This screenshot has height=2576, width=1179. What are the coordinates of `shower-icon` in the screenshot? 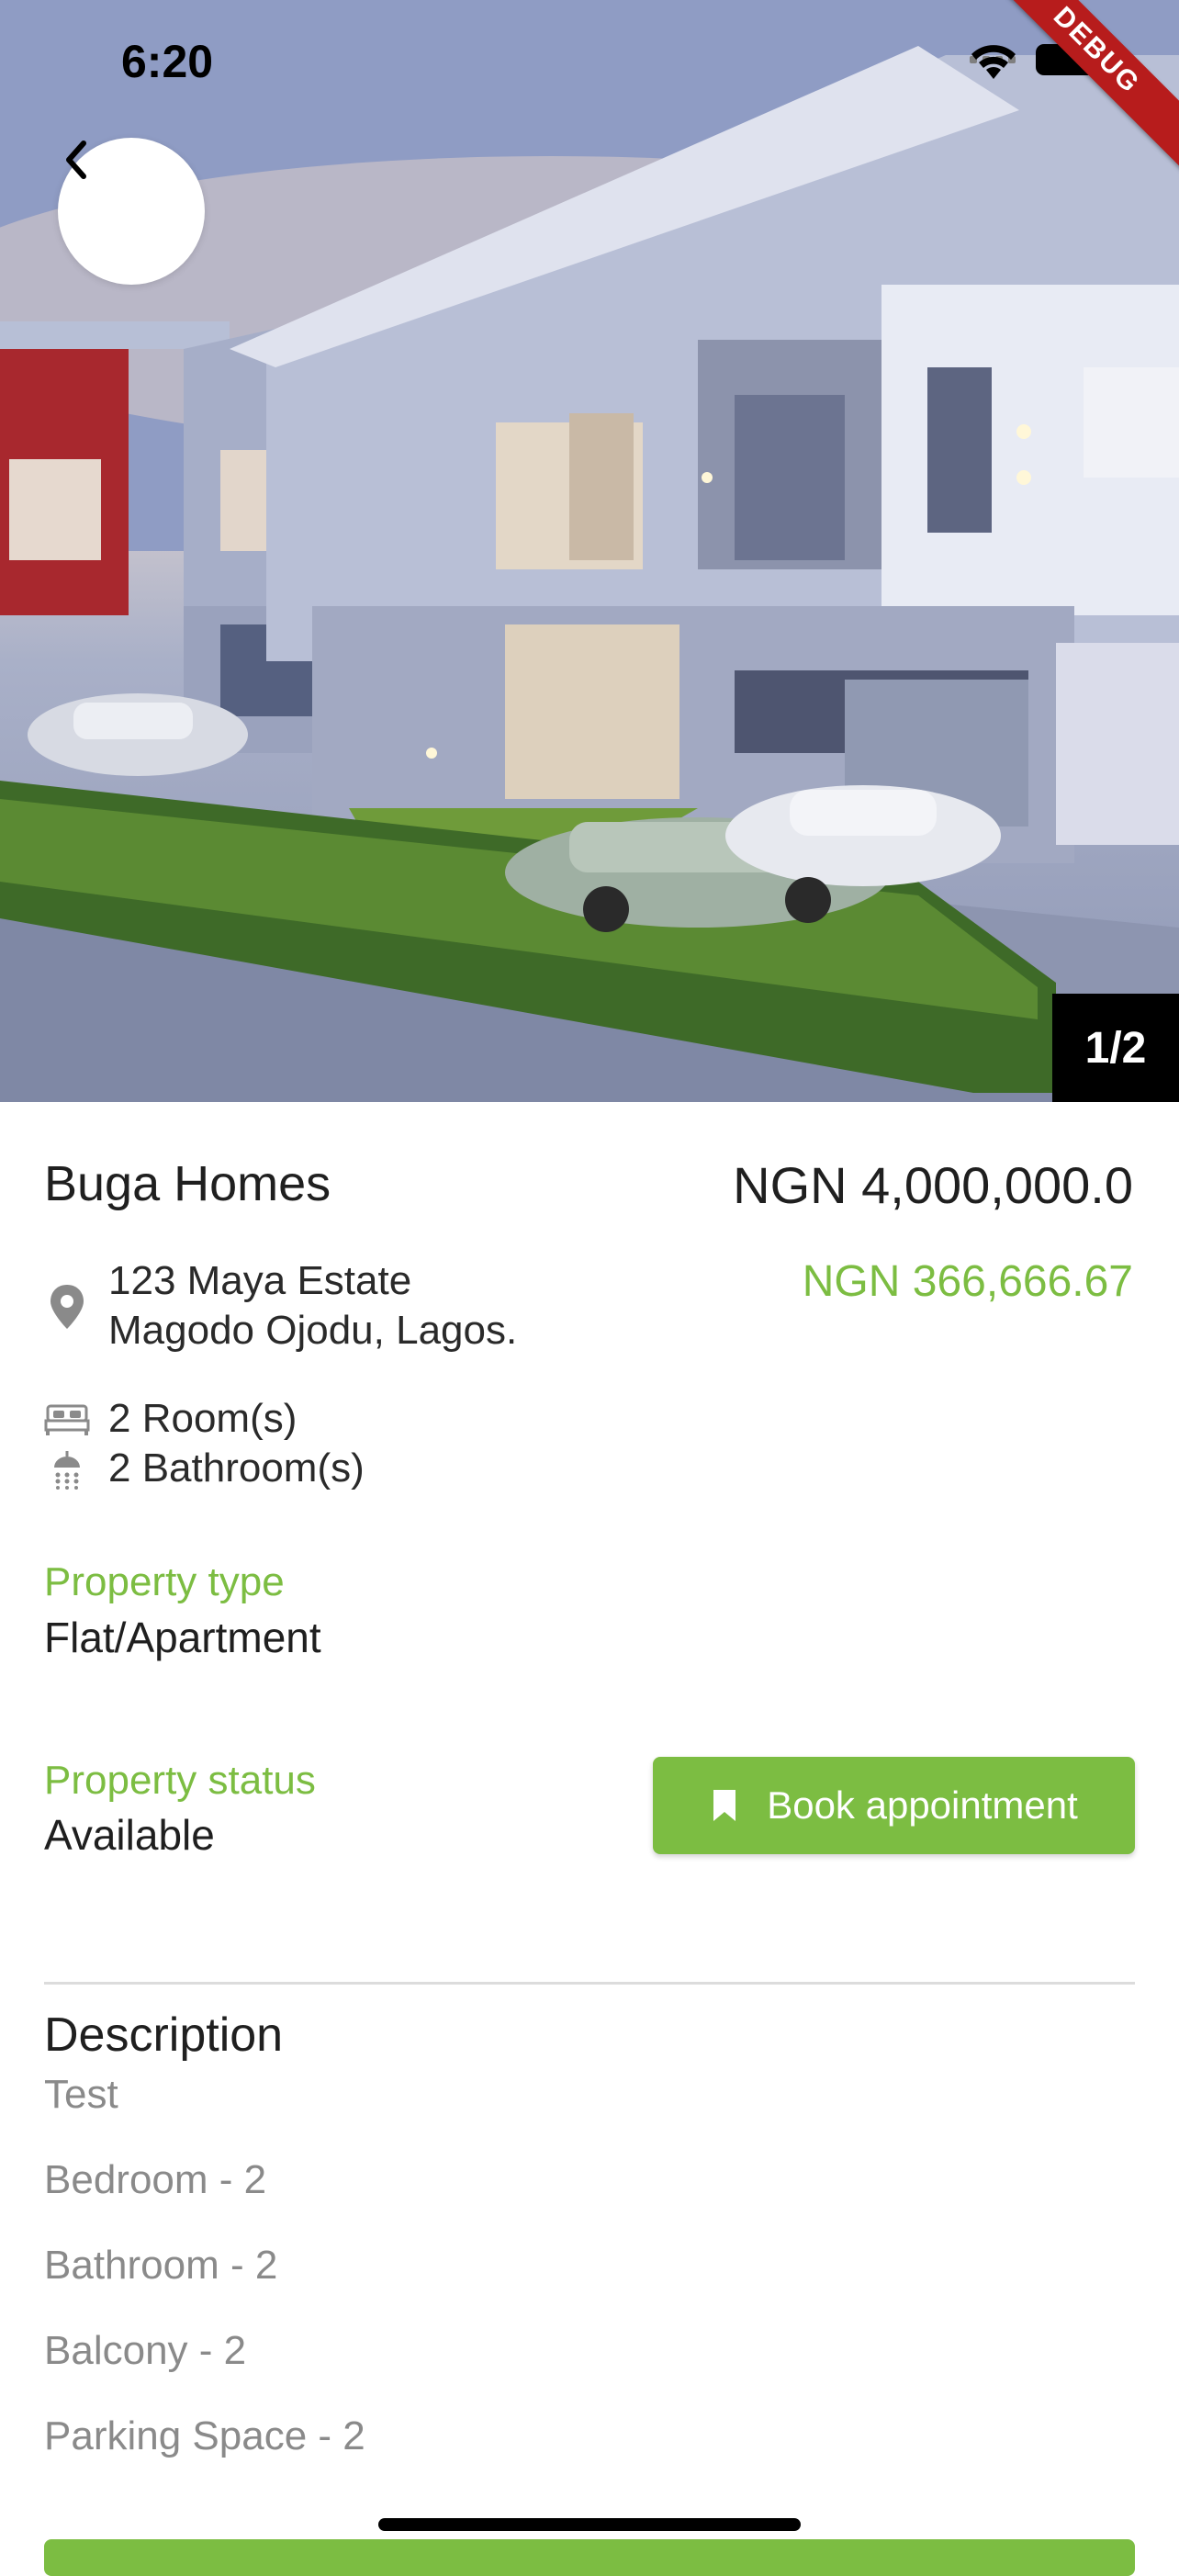 It's located at (67, 1468).